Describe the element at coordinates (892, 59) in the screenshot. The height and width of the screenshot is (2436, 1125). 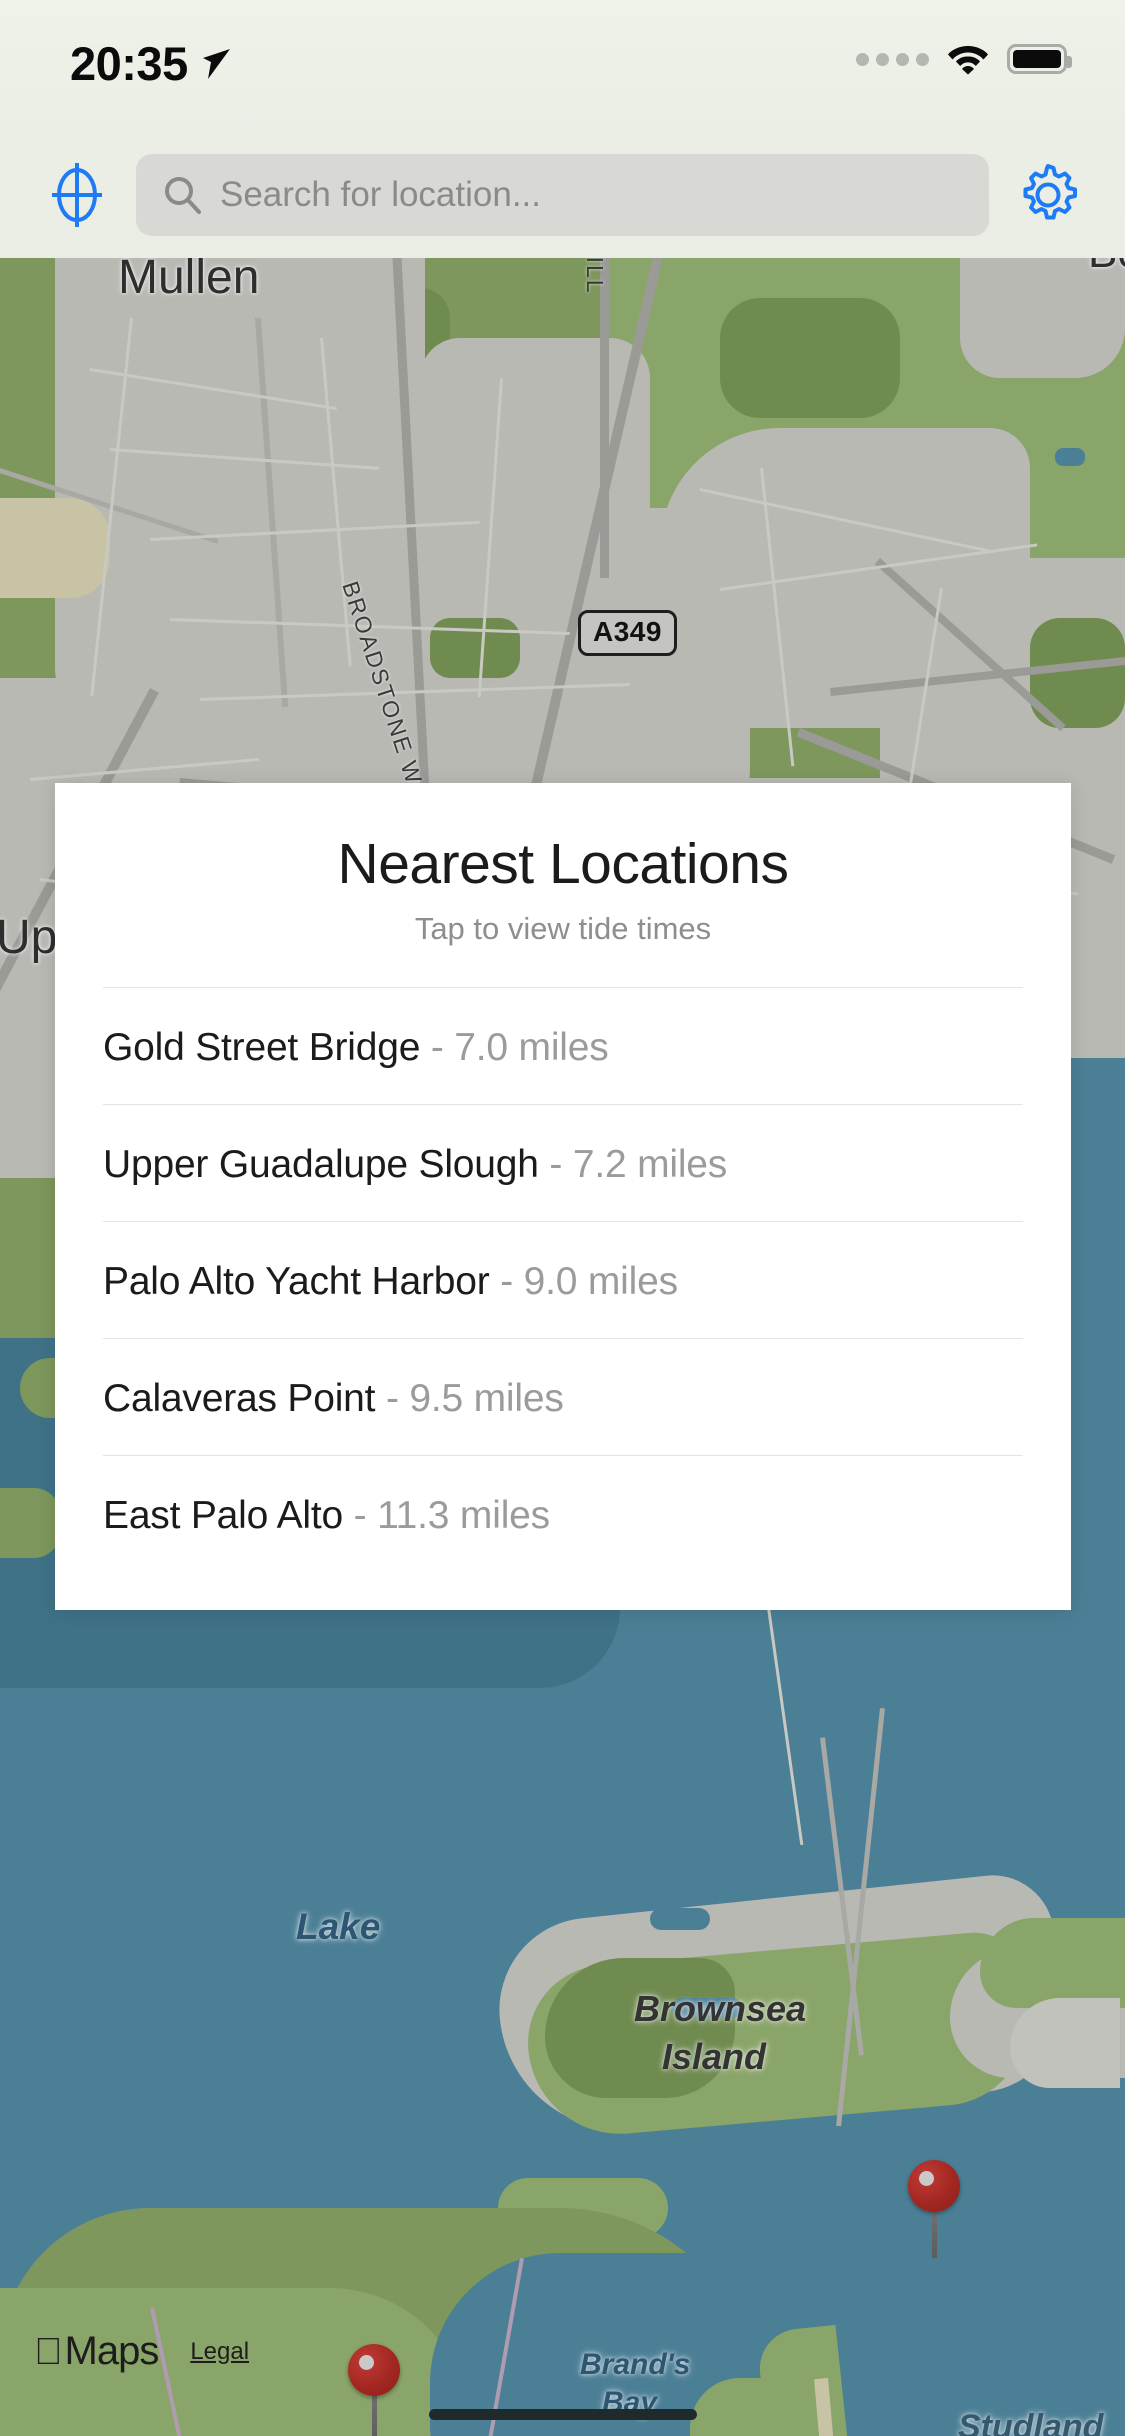
I see `cellular-dots-icon` at that location.